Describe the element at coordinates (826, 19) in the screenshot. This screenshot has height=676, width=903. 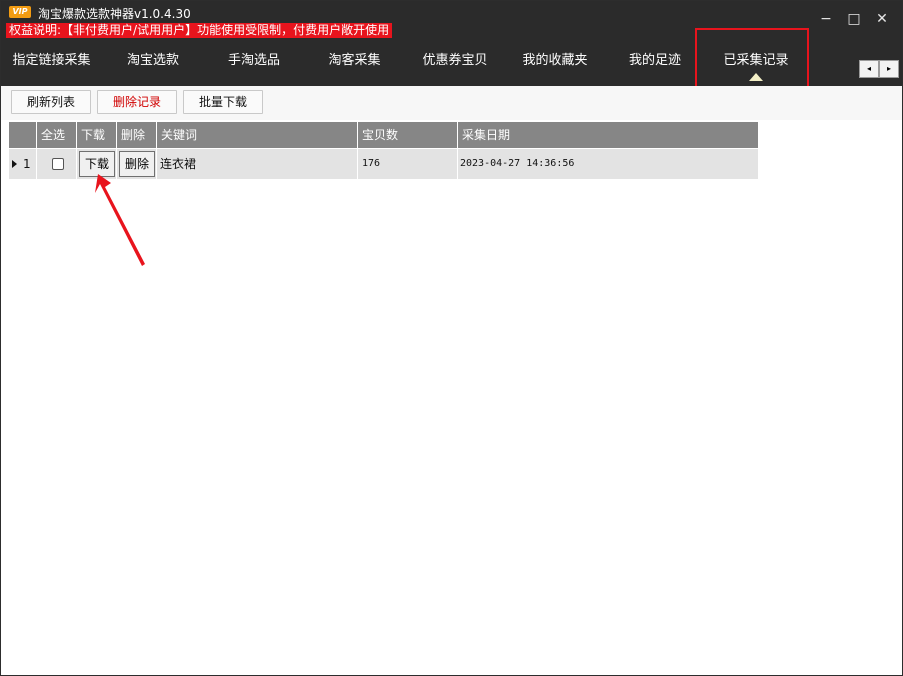
I see `minimize-button: −` at that location.